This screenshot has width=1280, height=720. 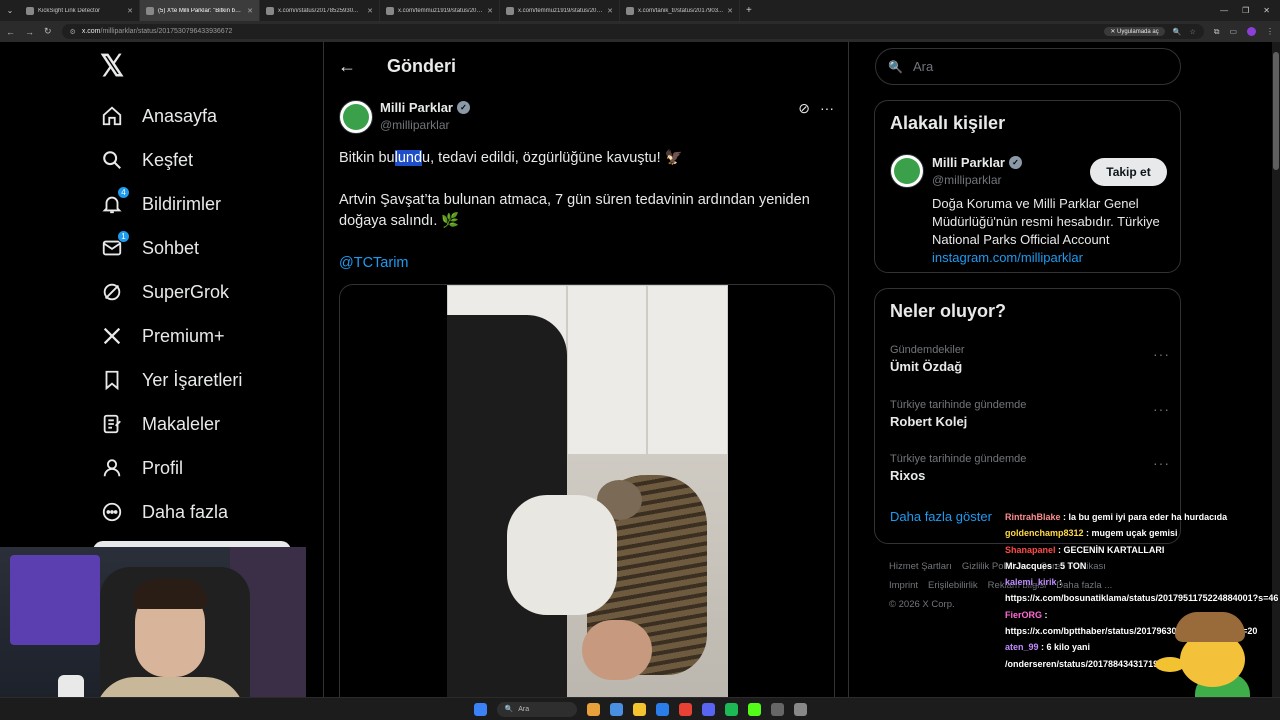 What do you see at coordinates (112, 292) in the screenshot?
I see `grok-icon` at bounding box center [112, 292].